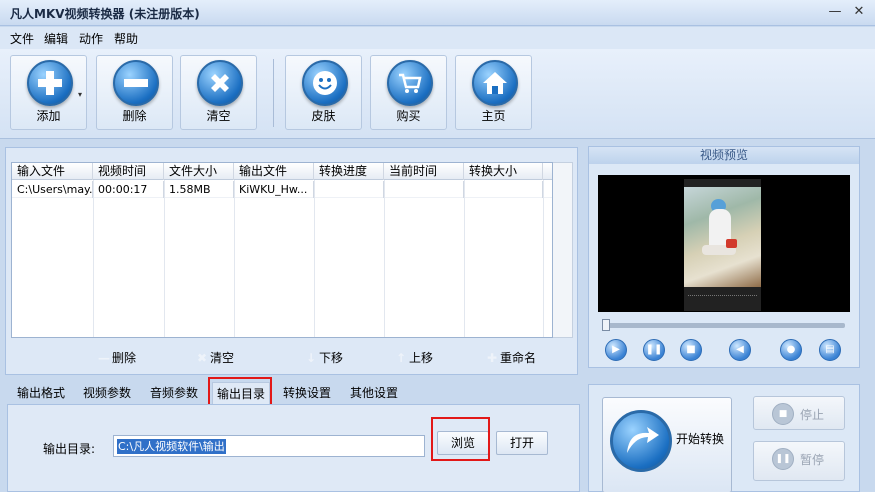 The height and width of the screenshot is (492, 875). What do you see at coordinates (812, 415) in the screenshot?
I see `stop-convert-label: 停止` at bounding box center [812, 415].